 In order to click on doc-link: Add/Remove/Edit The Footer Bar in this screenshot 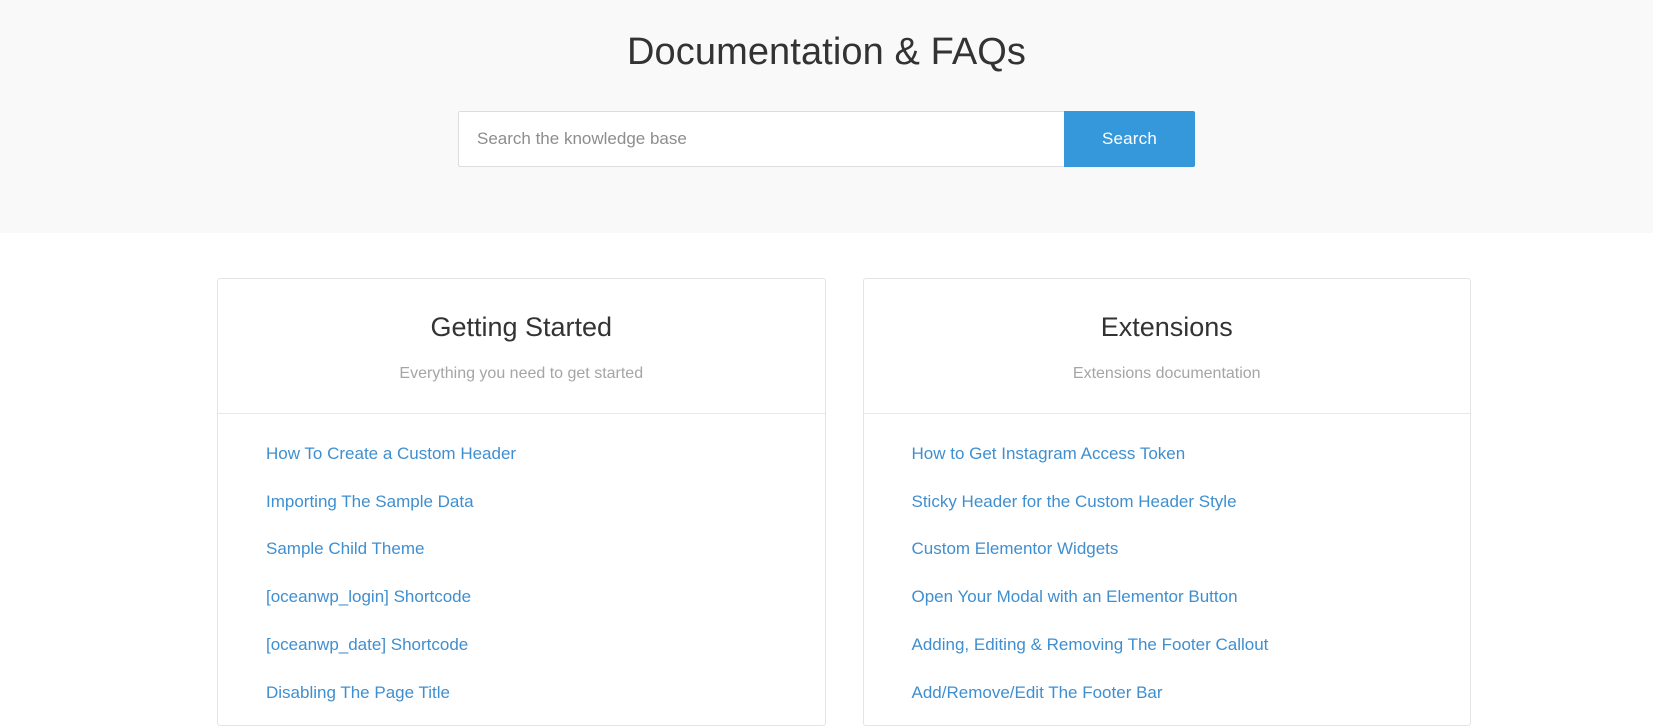, I will do `click(1037, 693)`.